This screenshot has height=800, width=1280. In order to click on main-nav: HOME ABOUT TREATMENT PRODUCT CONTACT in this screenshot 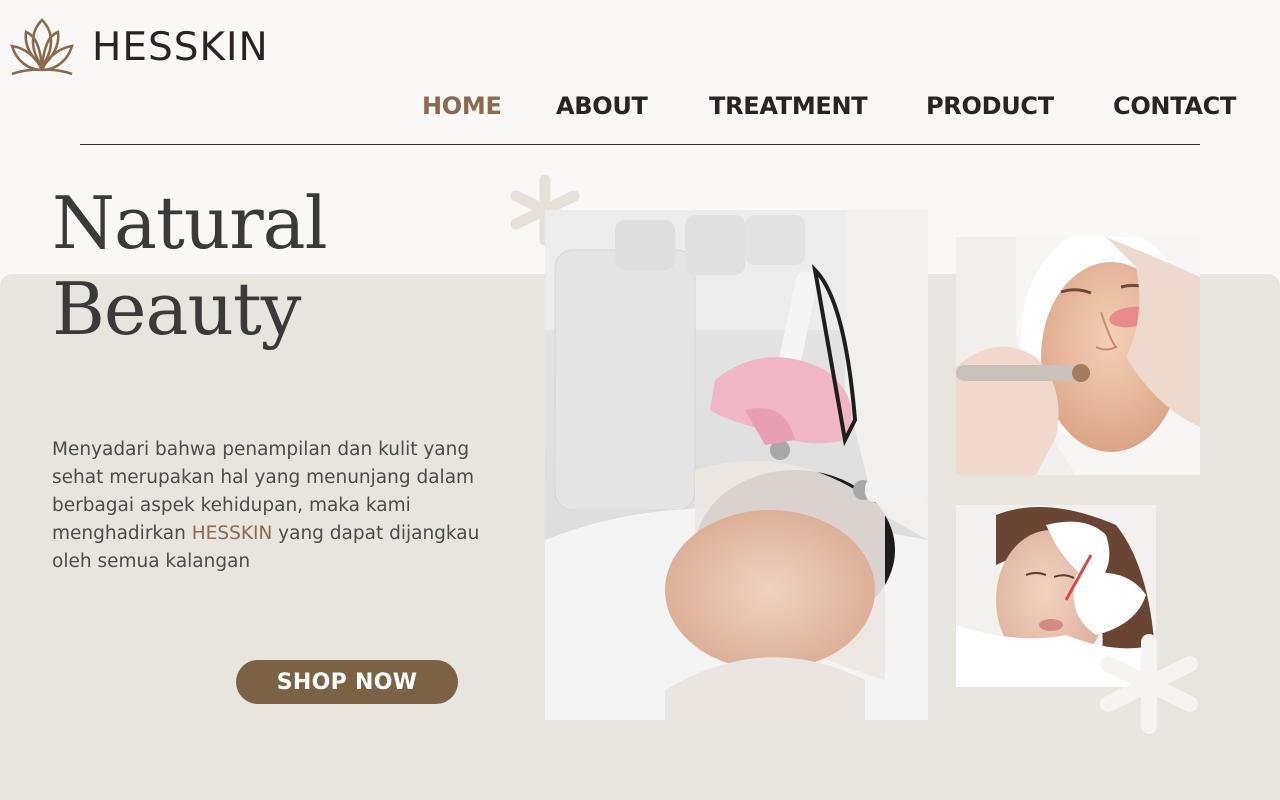, I will do `click(640, 107)`.